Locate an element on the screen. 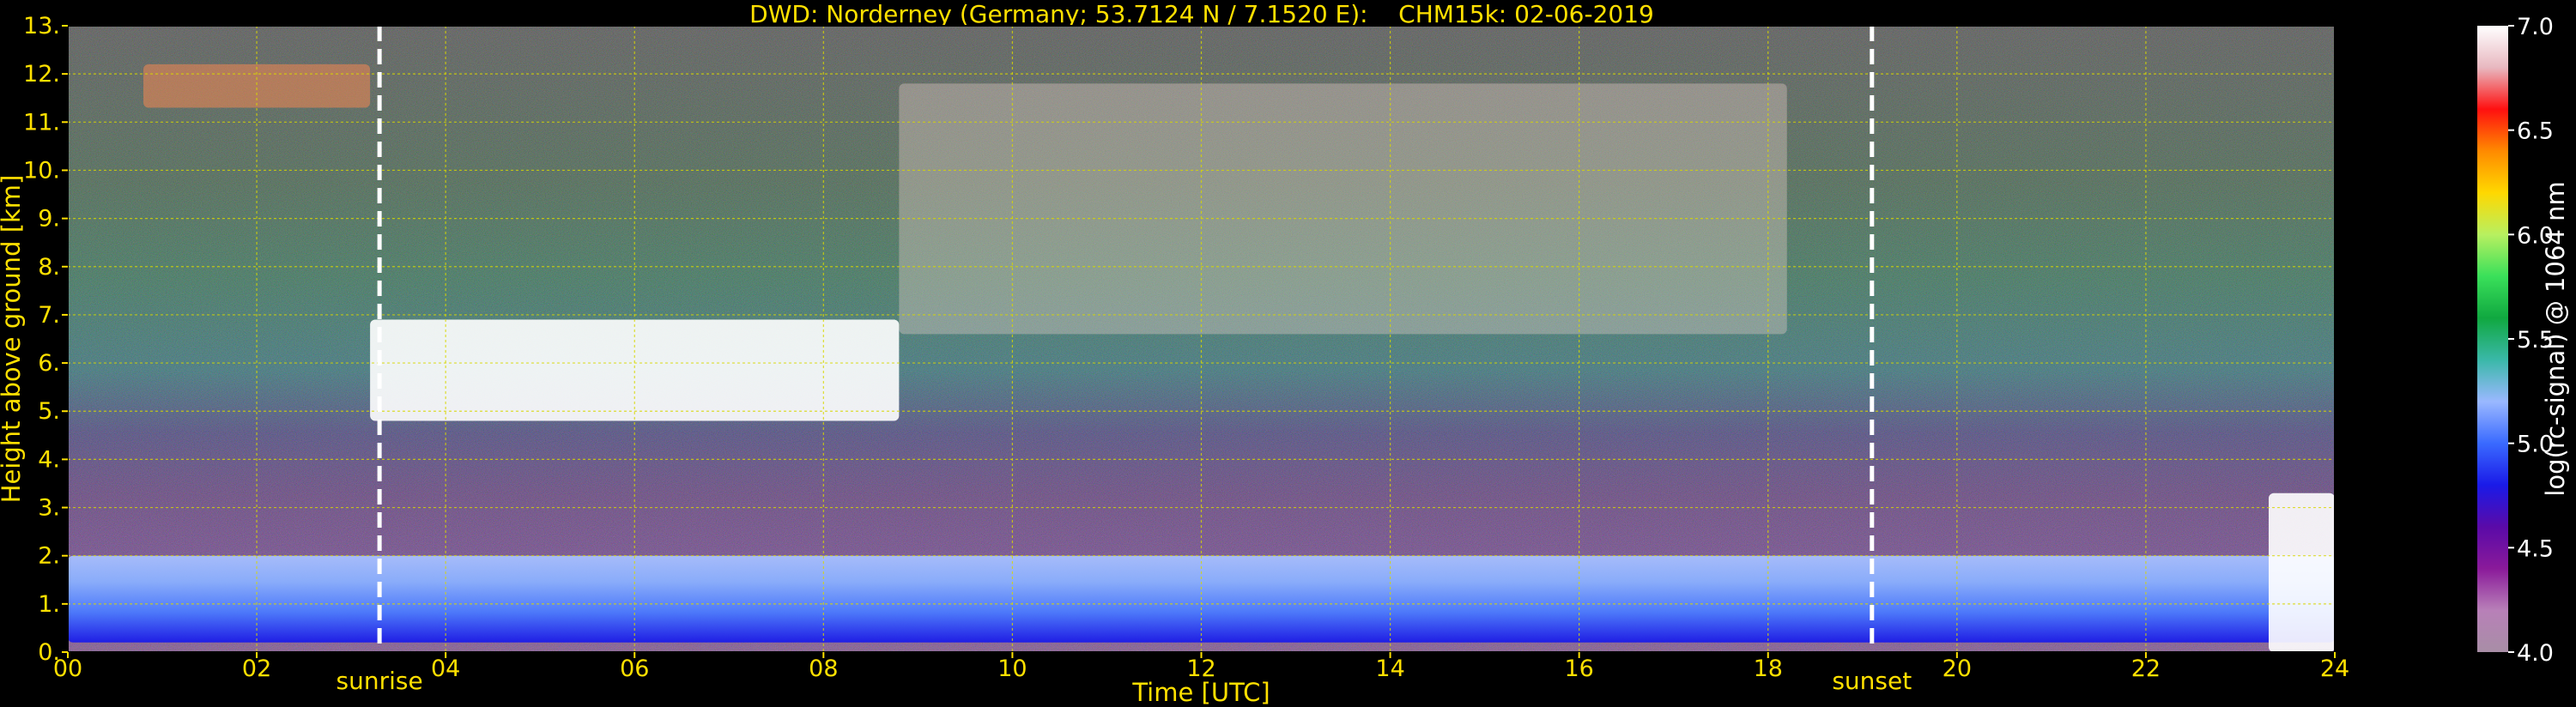 The image size is (2576, 707). colorbar-tick-label: 7.0 is located at coordinates (2535, 27).